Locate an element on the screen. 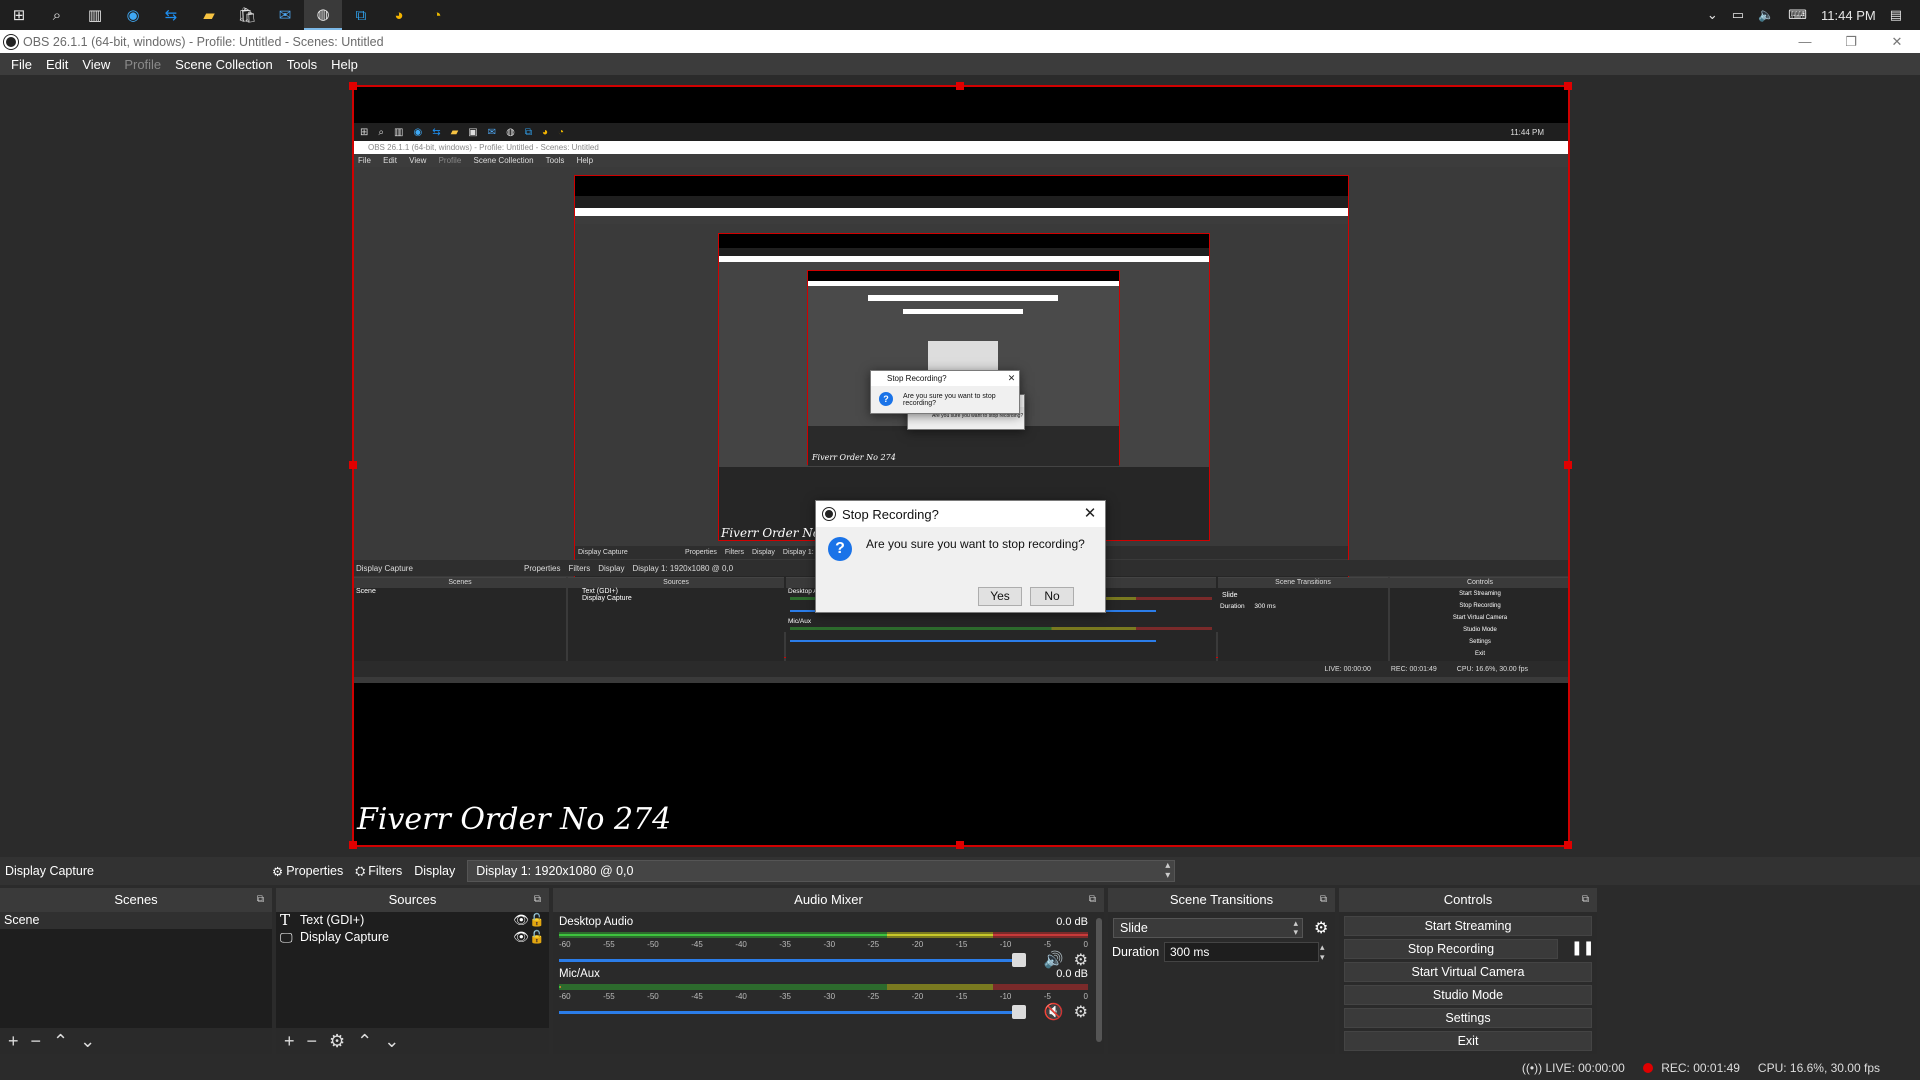  menu-edit: Edit is located at coordinates (57, 64).